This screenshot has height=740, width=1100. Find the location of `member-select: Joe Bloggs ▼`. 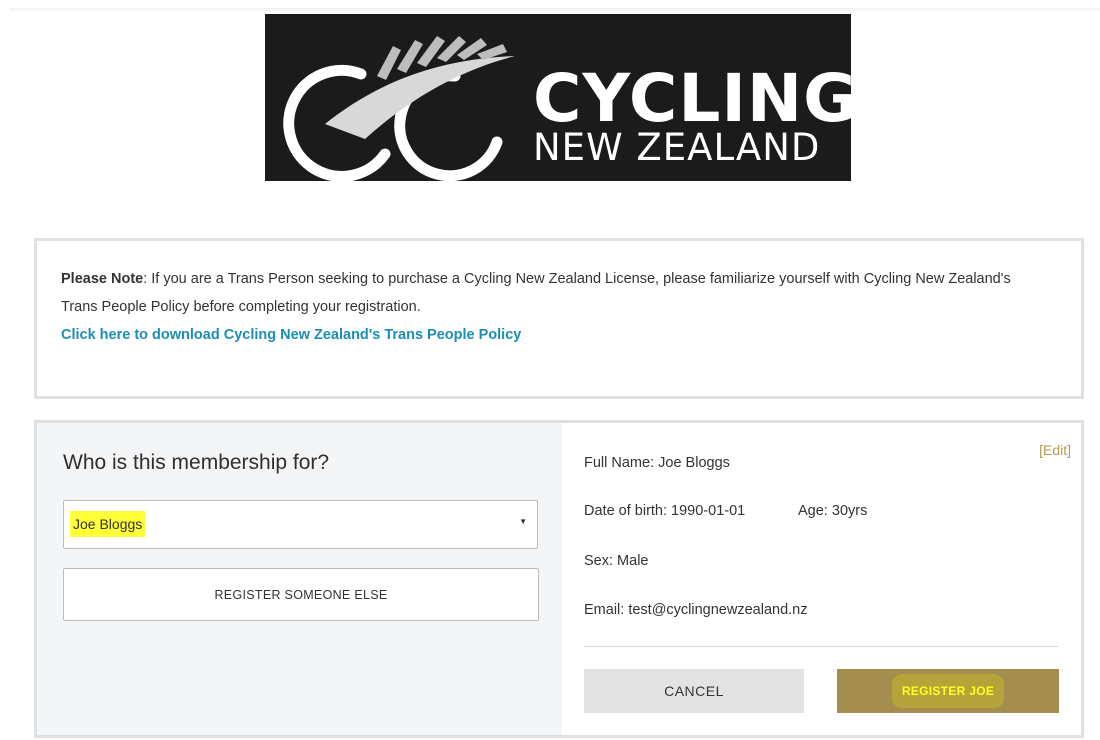

member-select: Joe Bloggs ▼ is located at coordinates (300, 524).